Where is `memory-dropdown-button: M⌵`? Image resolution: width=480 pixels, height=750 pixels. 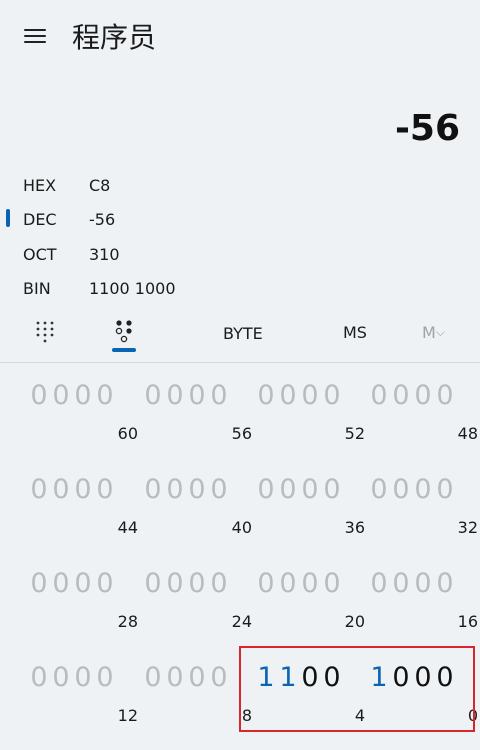 memory-dropdown-button: M⌵ is located at coordinates (433, 332).